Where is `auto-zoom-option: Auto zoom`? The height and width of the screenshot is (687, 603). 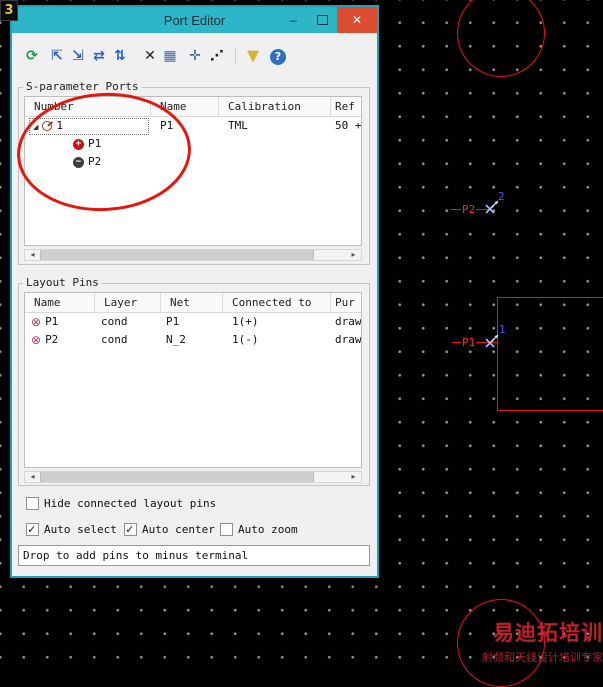 auto-zoom-option: Auto zoom is located at coordinates (259, 529).